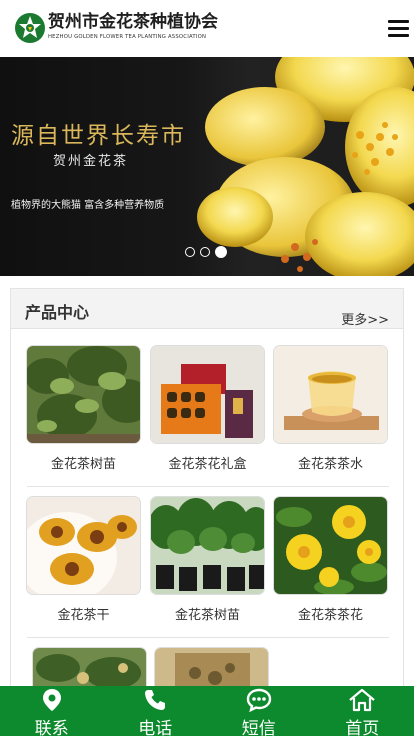  Describe the element at coordinates (83, 615) in the screenshot. I see `product-name: 金花茶干` at that location.